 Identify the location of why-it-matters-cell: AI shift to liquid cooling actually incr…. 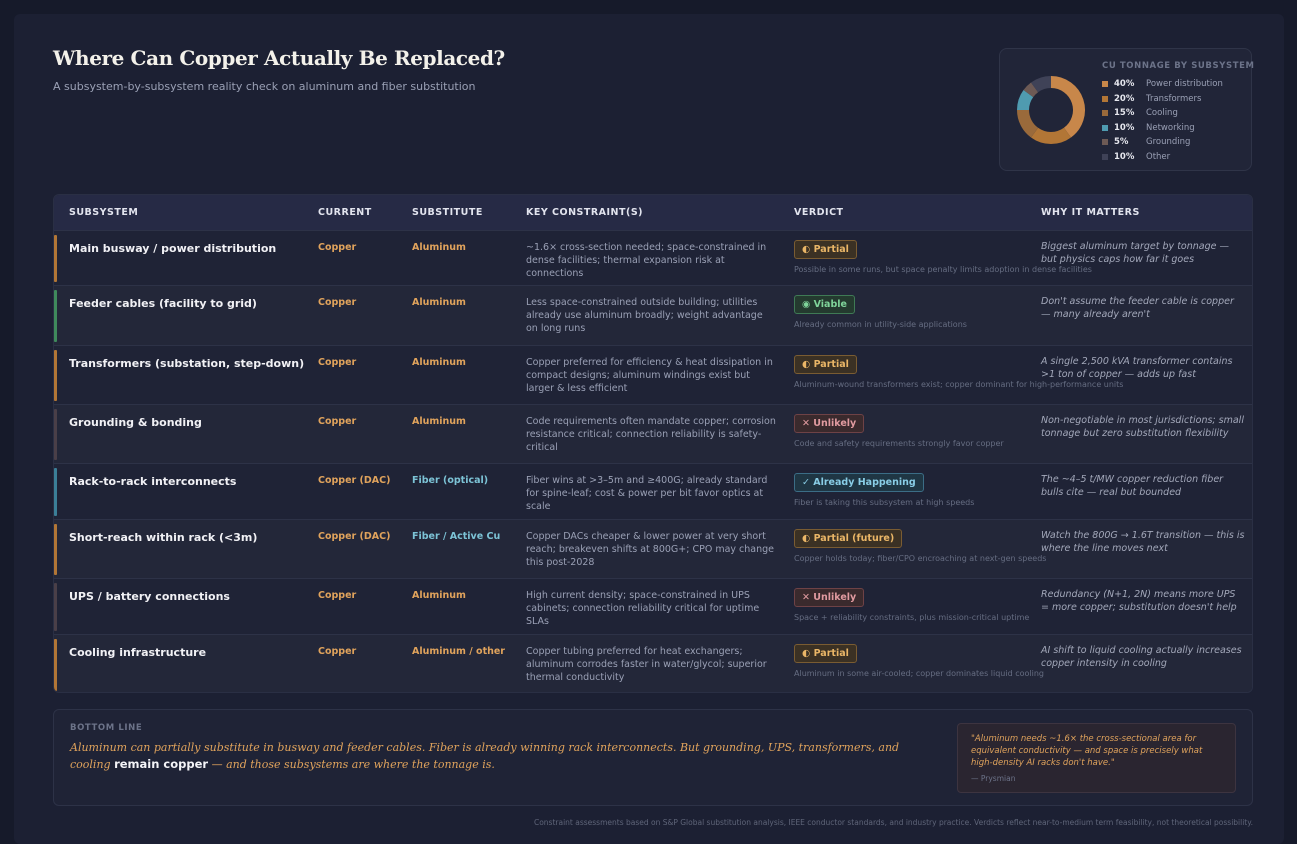
(1141, 657).